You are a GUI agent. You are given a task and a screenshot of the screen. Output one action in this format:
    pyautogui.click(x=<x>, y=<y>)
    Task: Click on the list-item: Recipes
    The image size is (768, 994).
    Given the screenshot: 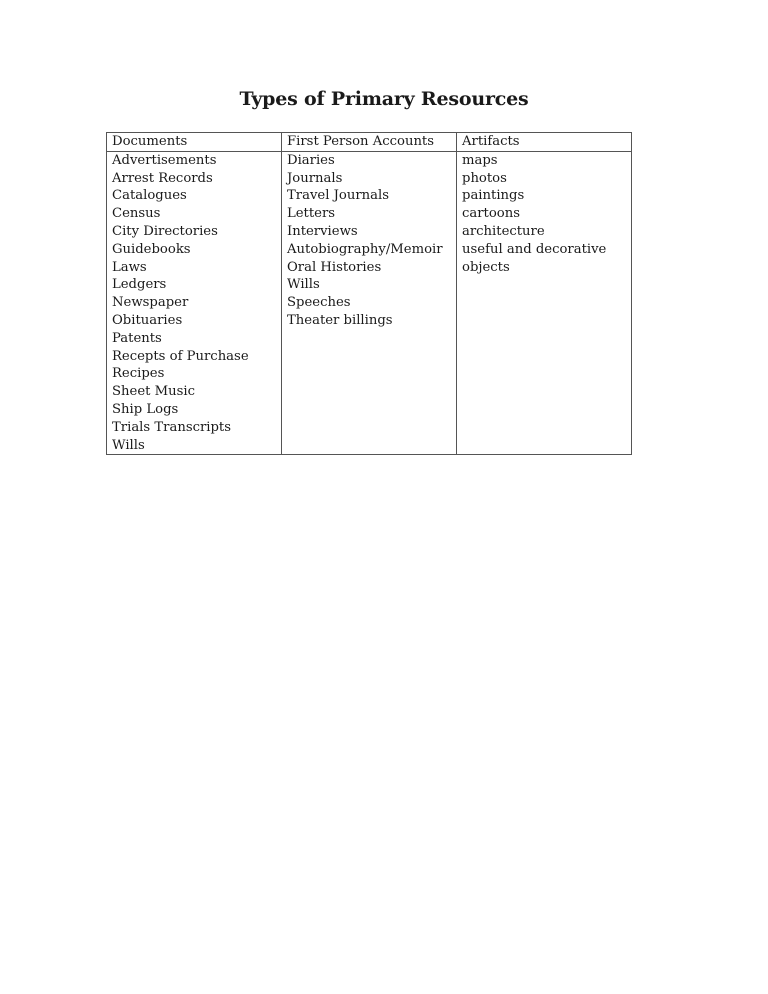 What is the action you would take?
    pyautogui.click(x=138, y=374)
    